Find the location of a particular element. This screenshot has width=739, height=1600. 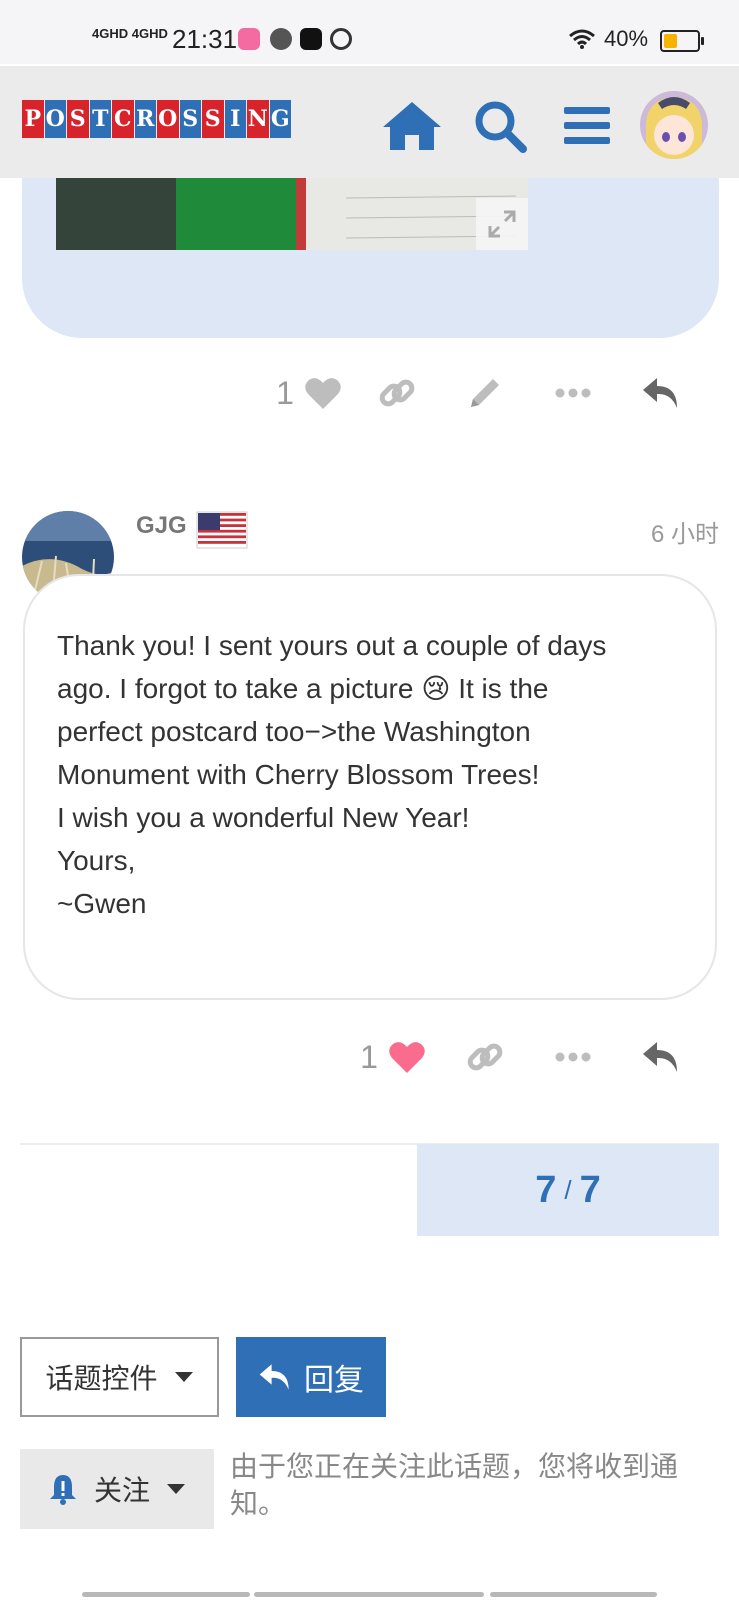

music-icon is located at coordinates (341, 39).